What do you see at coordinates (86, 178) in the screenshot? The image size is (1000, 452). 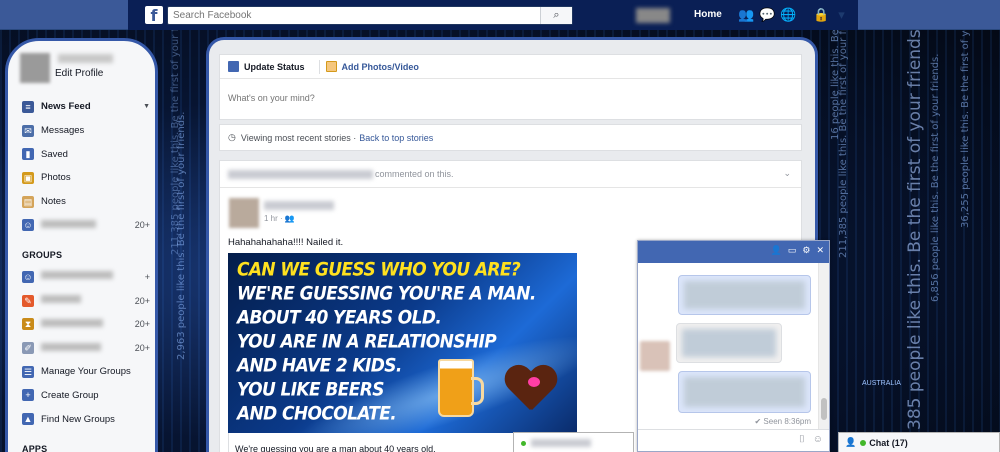 I see `sidebar-item-photos: ▣ Photos` at bounding box center [86, 178].